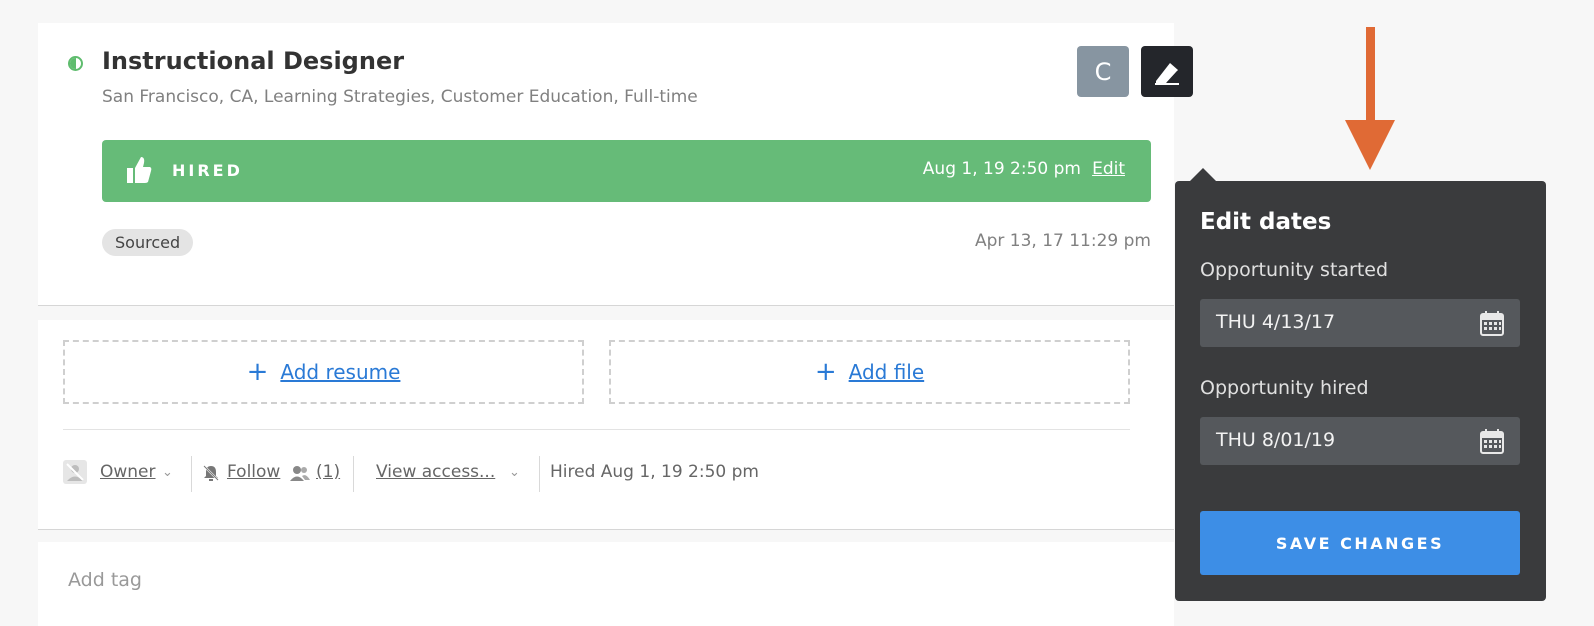  What do you see at coordinates (253, 61) in the screenshot?
I see `job-title: Instructional Designer` at bounding box center [253, 61].